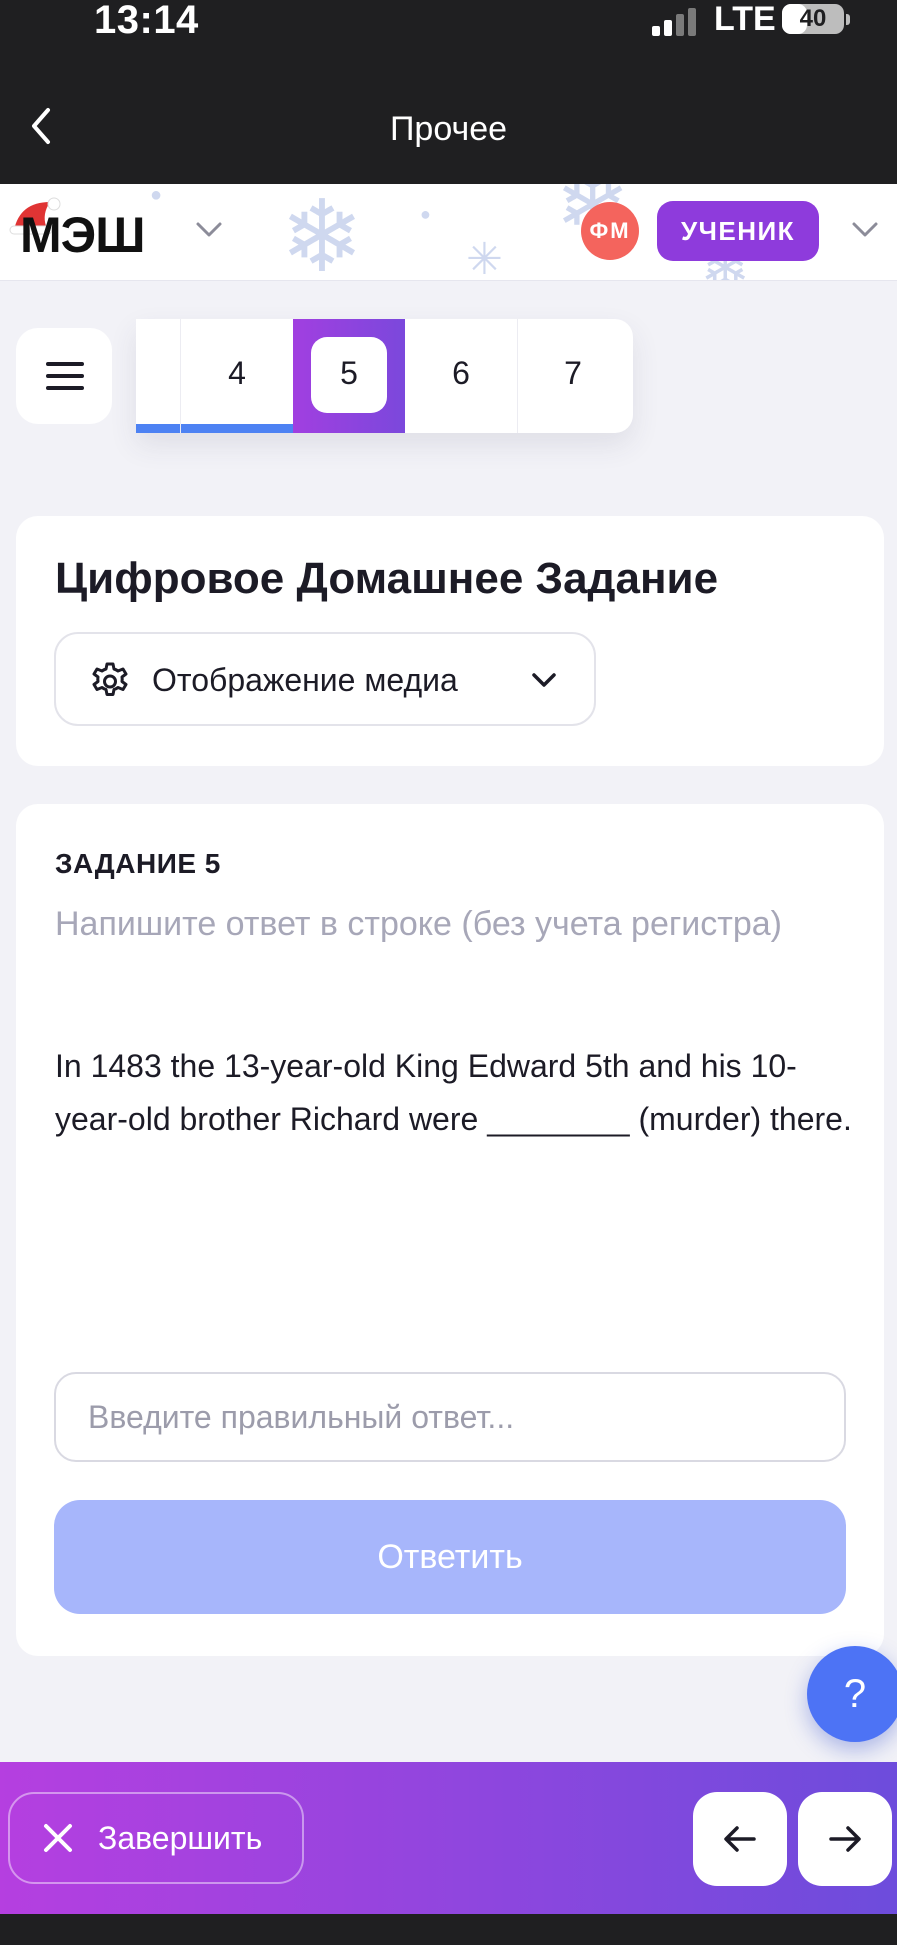 This screenshot has height=1945, width=897. What do you see at coordinates (349, 373) in the screenshot?
I see `task-tab-label: 5` at bounding box center [349, 373].